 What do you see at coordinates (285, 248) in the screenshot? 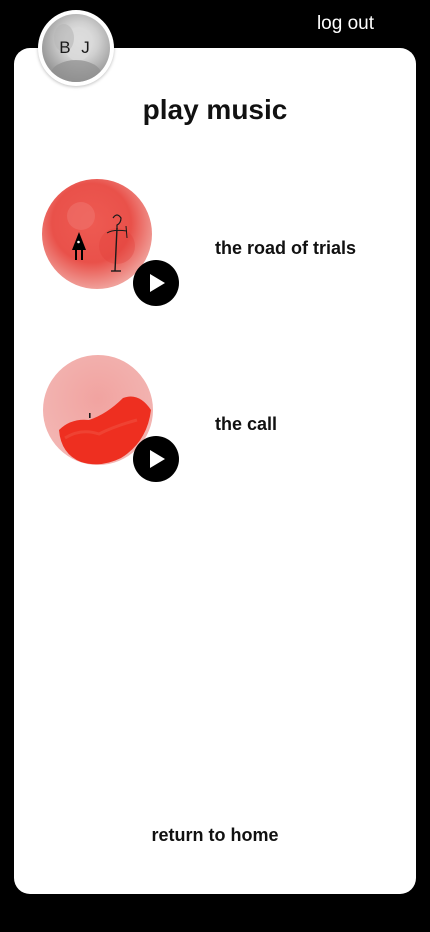
I see `track-title: the road of trials` at bounding box center [285, 248].